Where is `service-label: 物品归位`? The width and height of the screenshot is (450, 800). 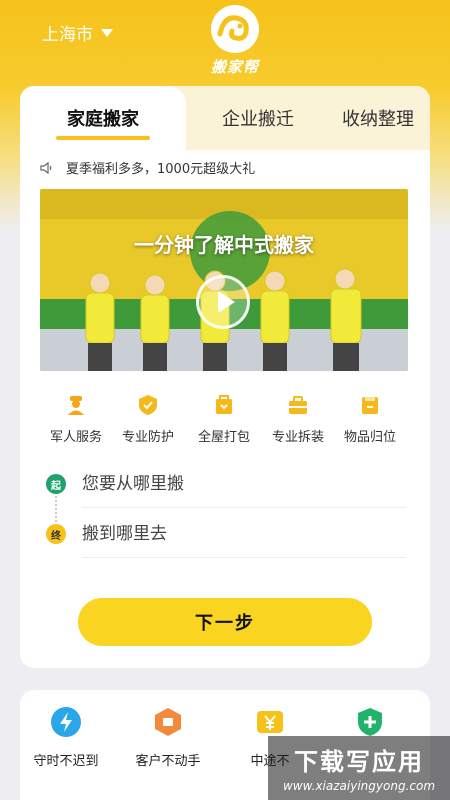
service-label: 物品归位 is located at coordinates (369, 437).